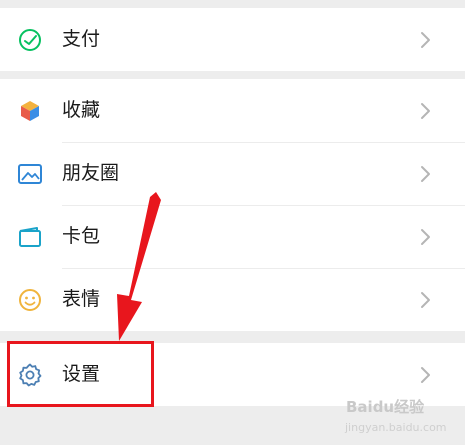 The width and height of the screenshot is (465, 445). I want to click on menu-item-pay: 支付, so click(232, 39).